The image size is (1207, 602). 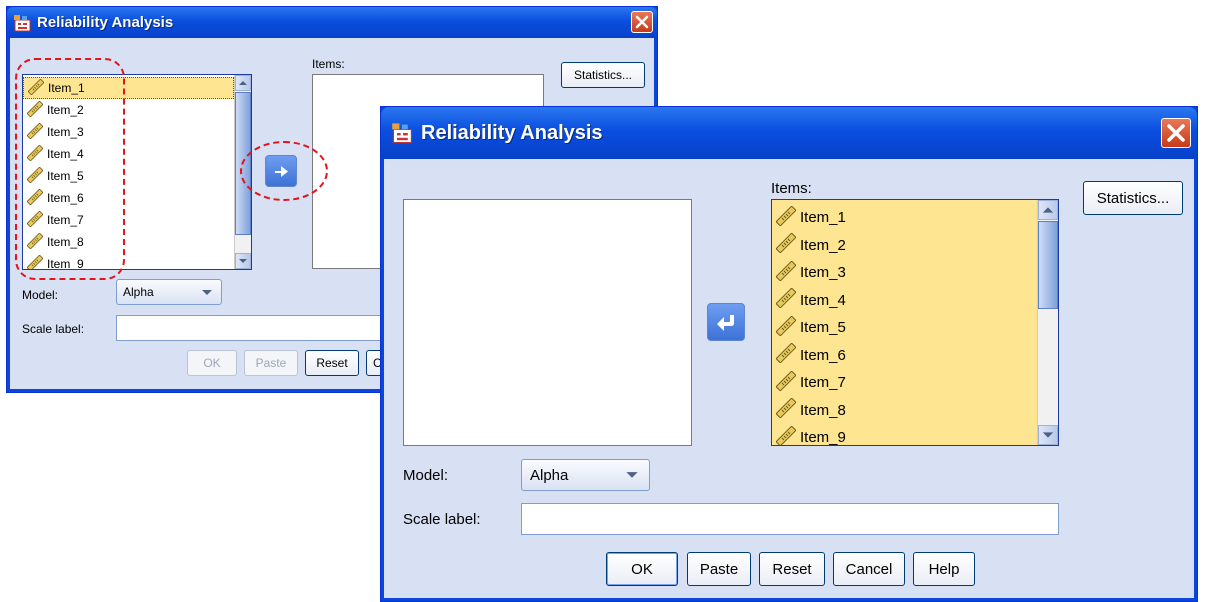 I want to click on list-item-label: Item_1, so click(x=823, y=218).